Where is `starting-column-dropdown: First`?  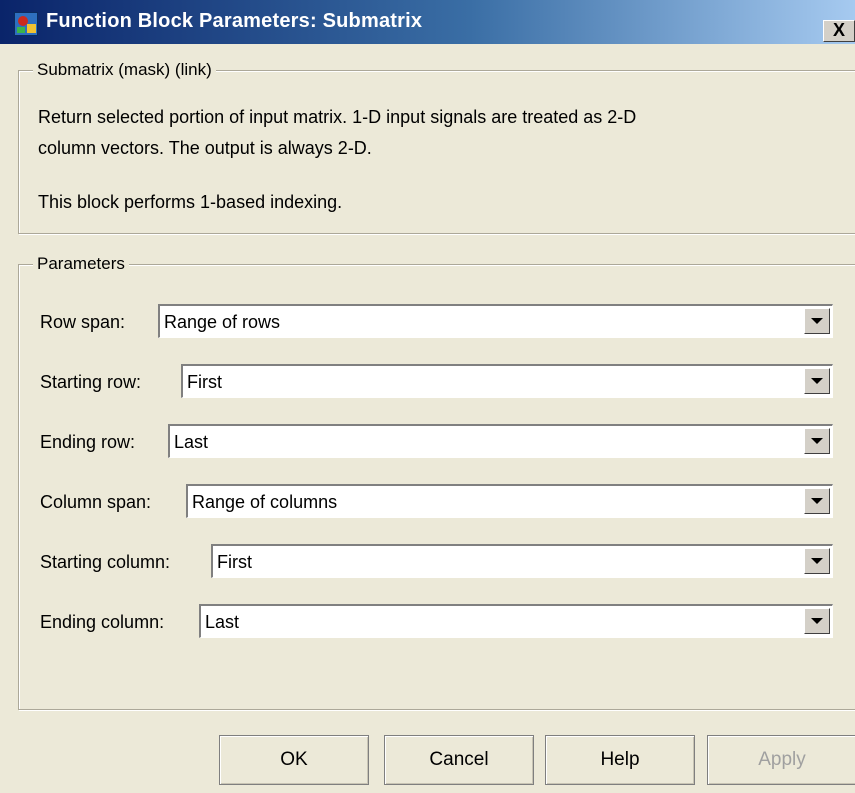
starting-column-dropdown: First is located at coordinates (522, 561).